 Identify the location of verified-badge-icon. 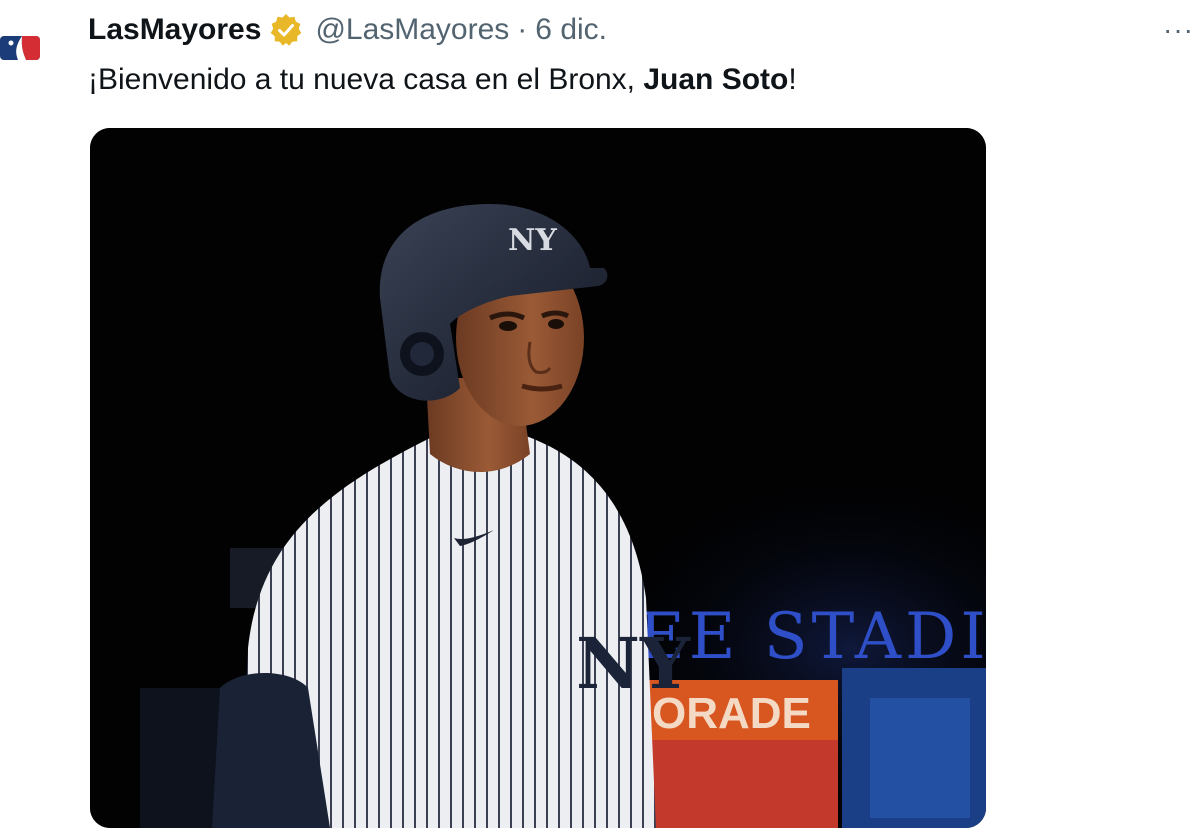
(286, 30).